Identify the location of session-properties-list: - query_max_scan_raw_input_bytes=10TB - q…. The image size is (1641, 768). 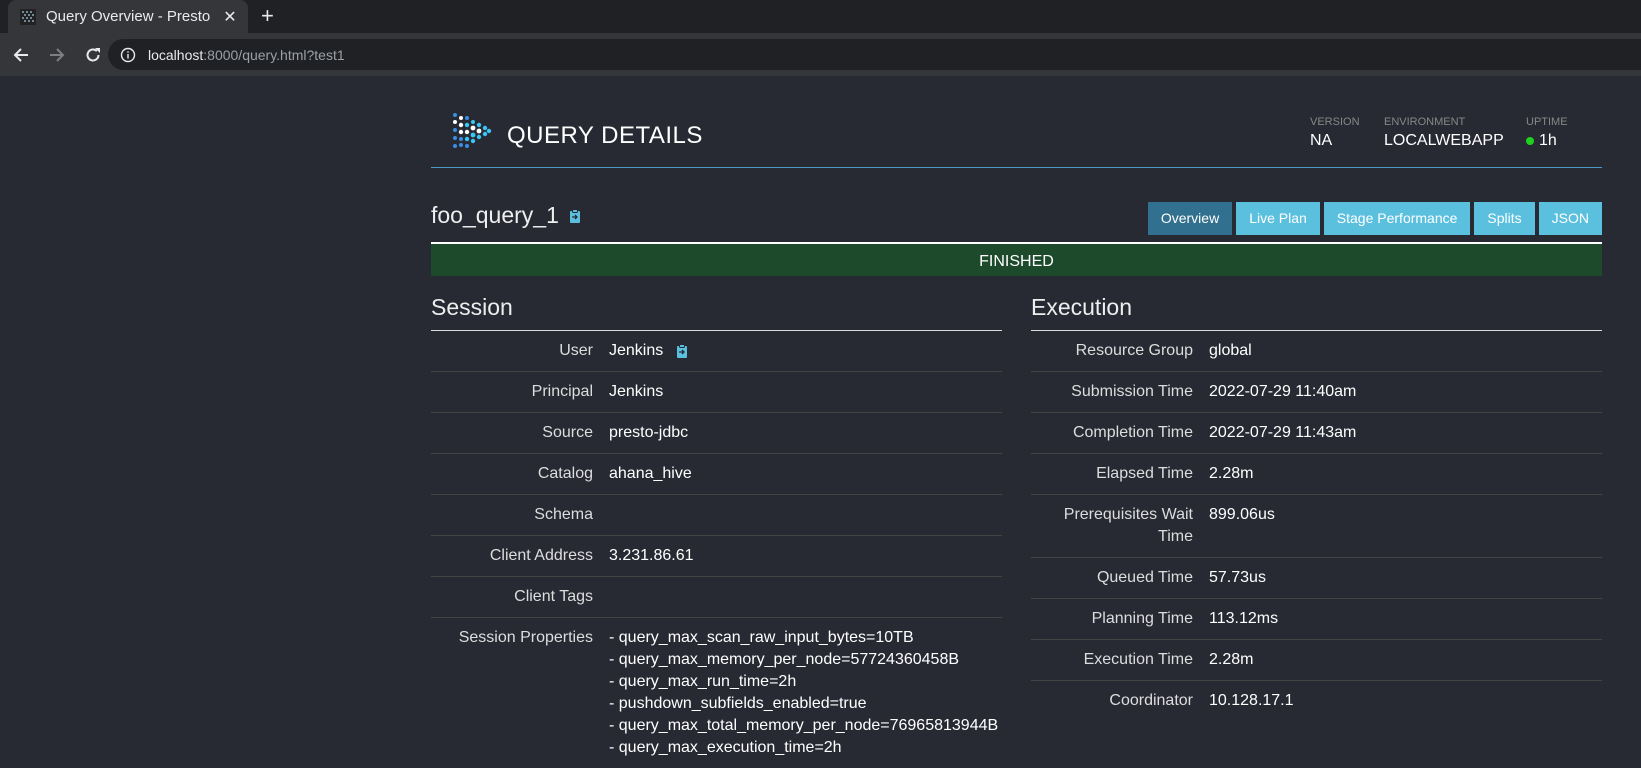
(803, 693).